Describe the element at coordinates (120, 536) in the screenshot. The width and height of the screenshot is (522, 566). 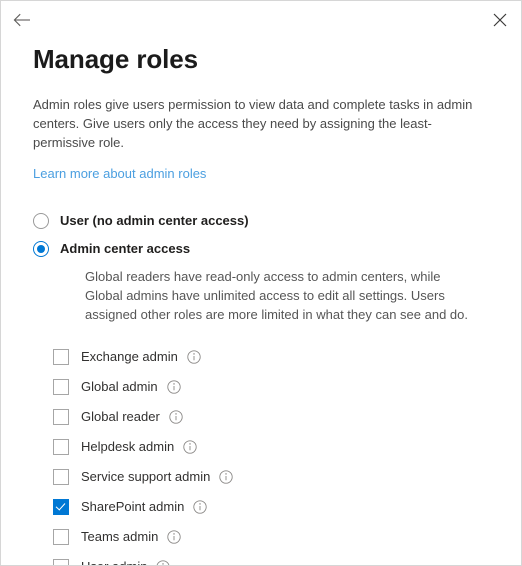
I see `checkbox-label: Teams admin` at that location.